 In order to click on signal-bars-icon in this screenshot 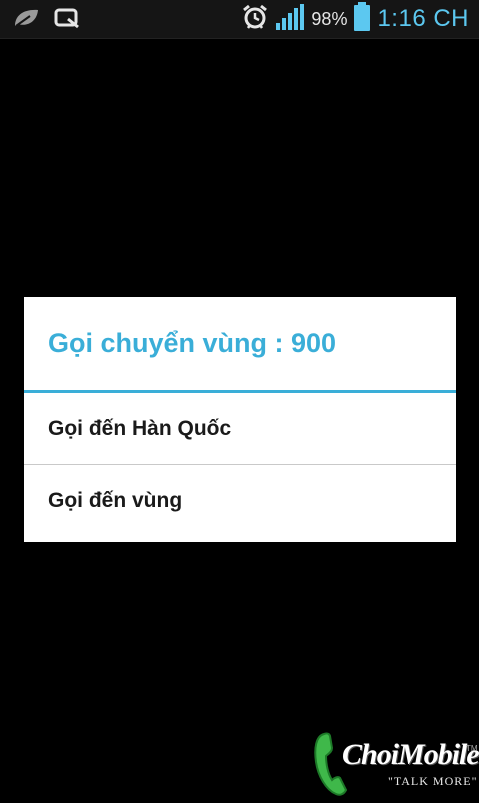, I will do `click(290, 19)`.